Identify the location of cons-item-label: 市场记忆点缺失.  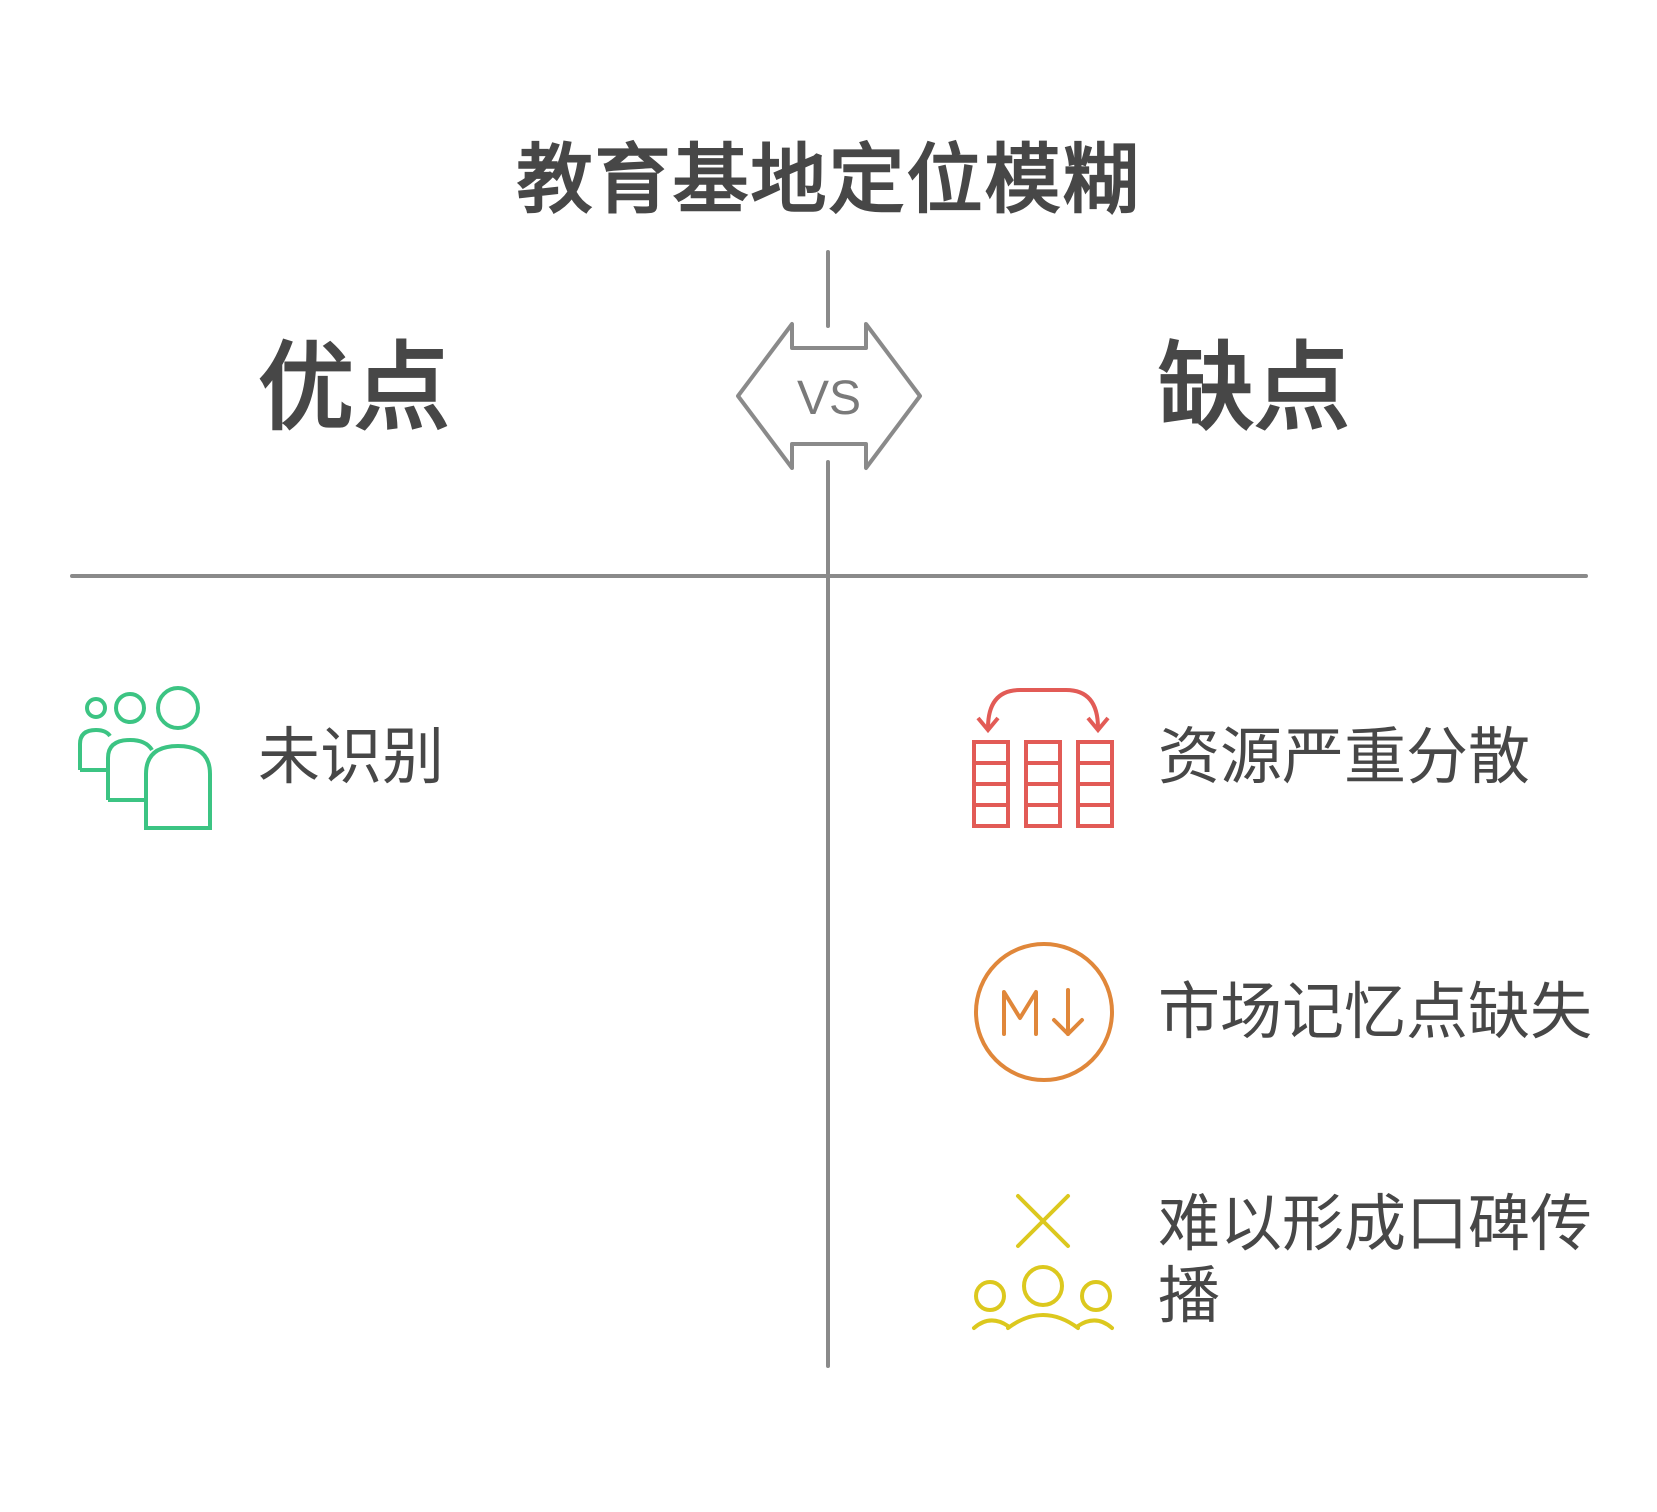
(1375, 1011).